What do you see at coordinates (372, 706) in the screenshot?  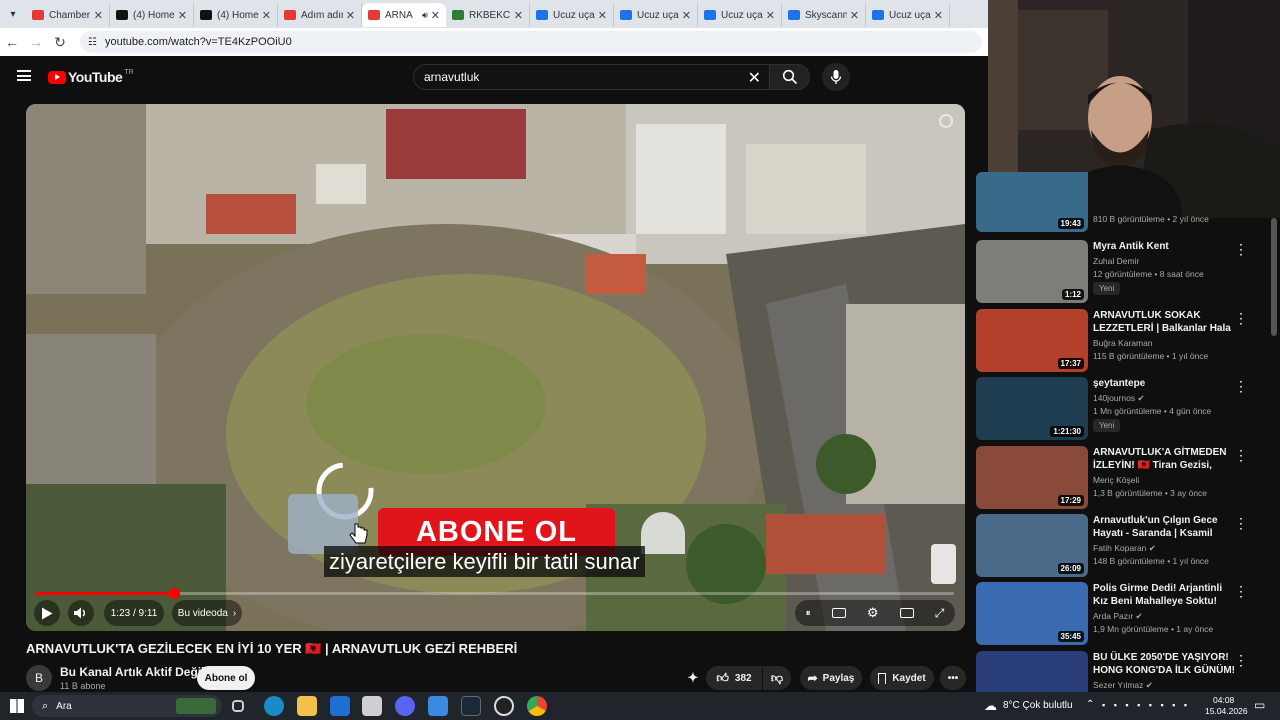 I see `store-icon` at bounding box center [372, 706].